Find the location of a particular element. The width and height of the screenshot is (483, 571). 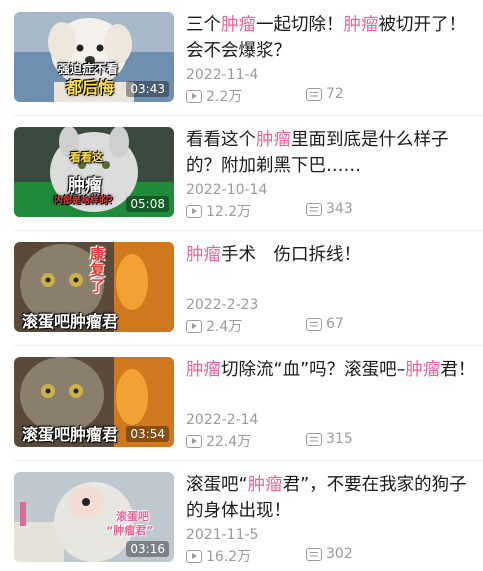

video-stats: 2.4万 67 is located at coordinates (331, 326).